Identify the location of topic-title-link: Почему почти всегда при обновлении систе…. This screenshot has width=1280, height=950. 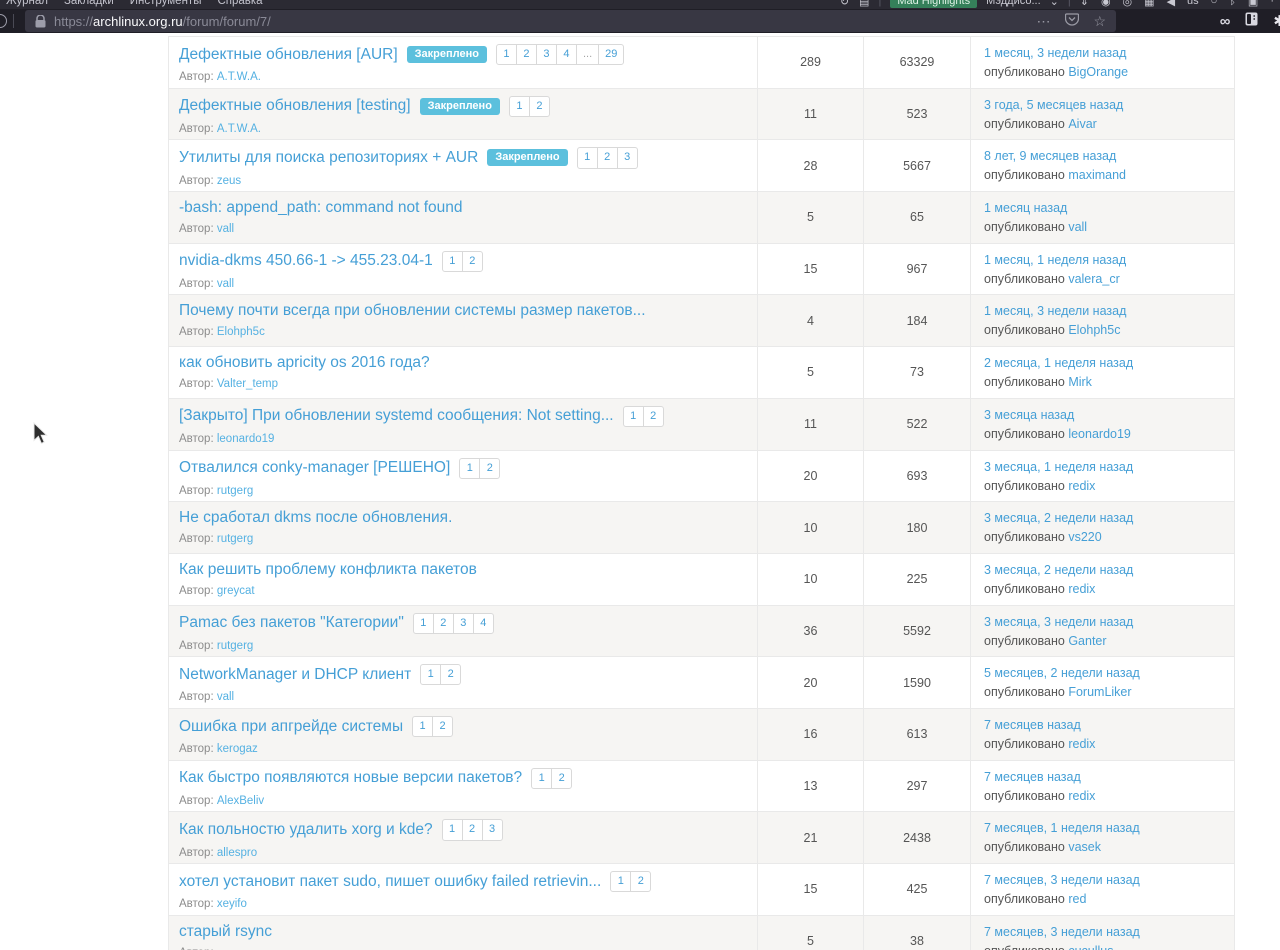
(412, 311).